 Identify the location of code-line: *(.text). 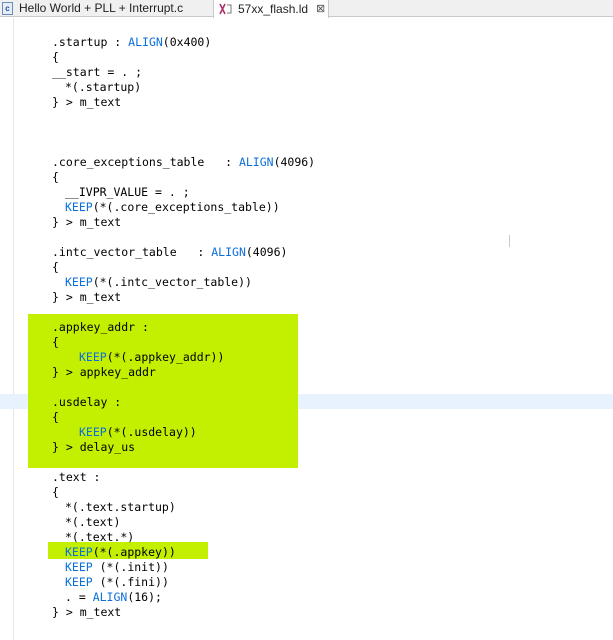
(93, 522).